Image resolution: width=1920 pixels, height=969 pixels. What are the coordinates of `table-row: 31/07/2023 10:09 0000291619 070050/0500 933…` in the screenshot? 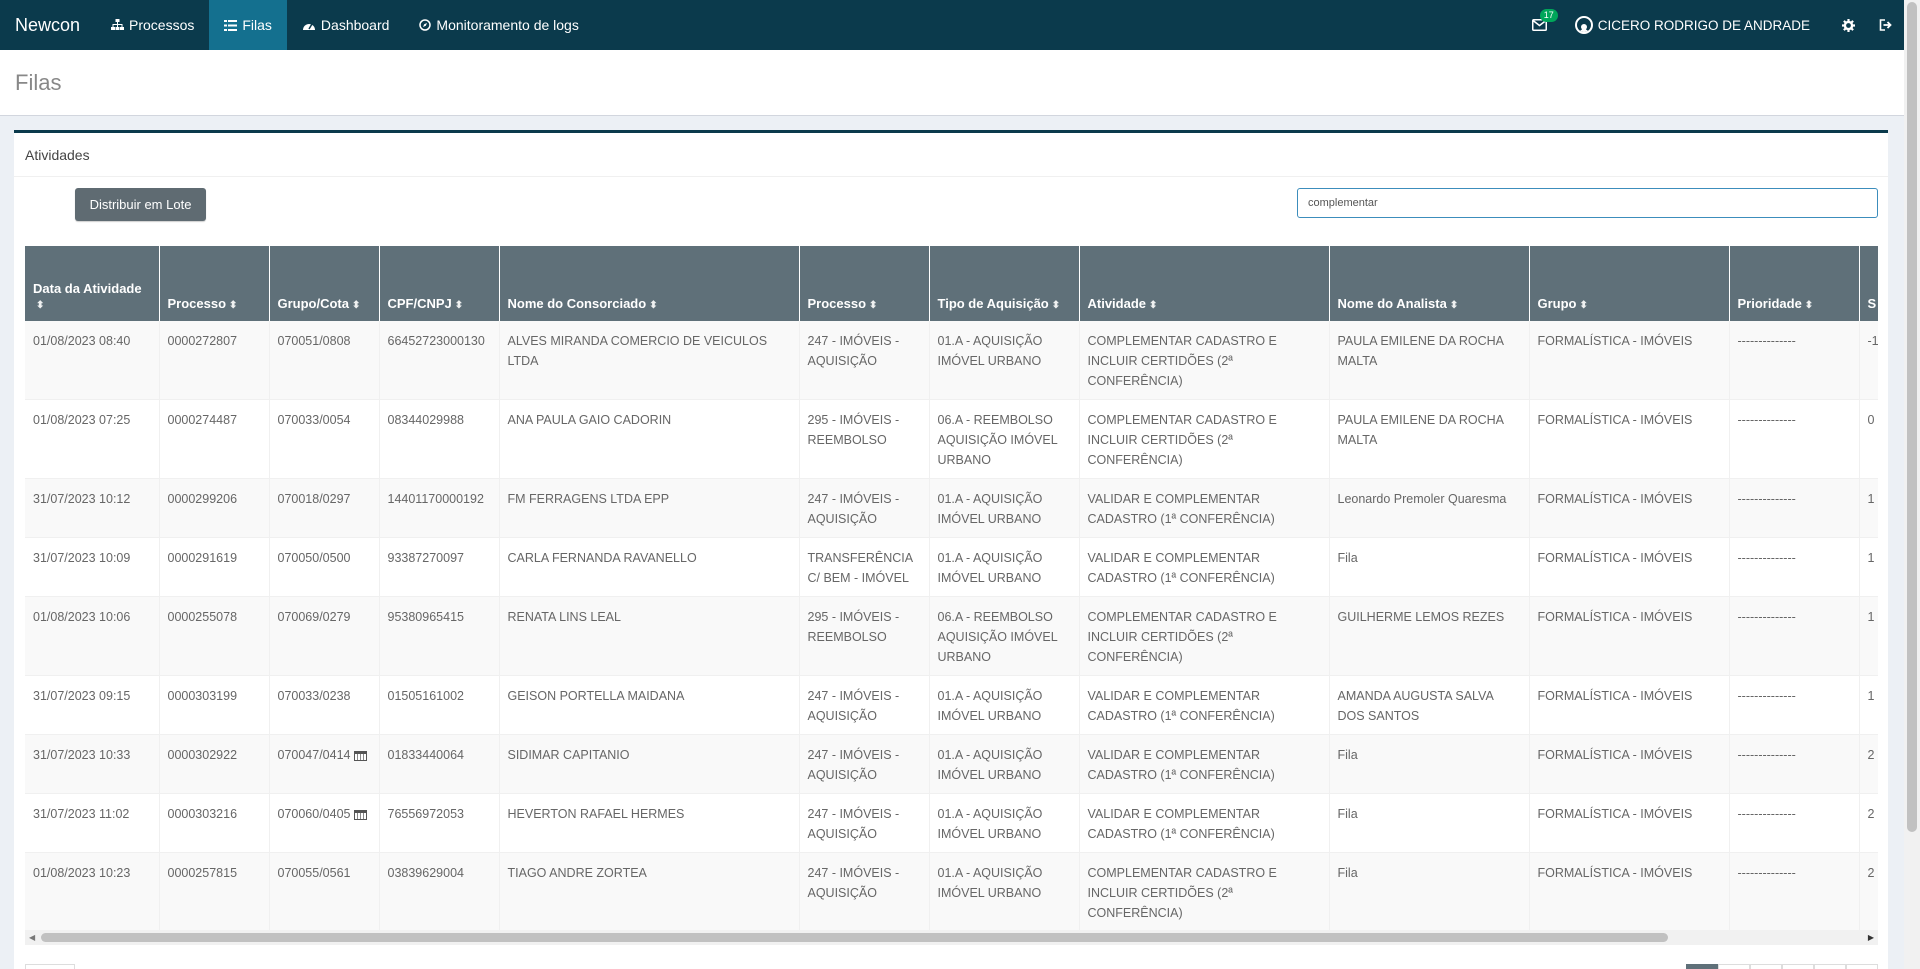 It's located at (951, 567).